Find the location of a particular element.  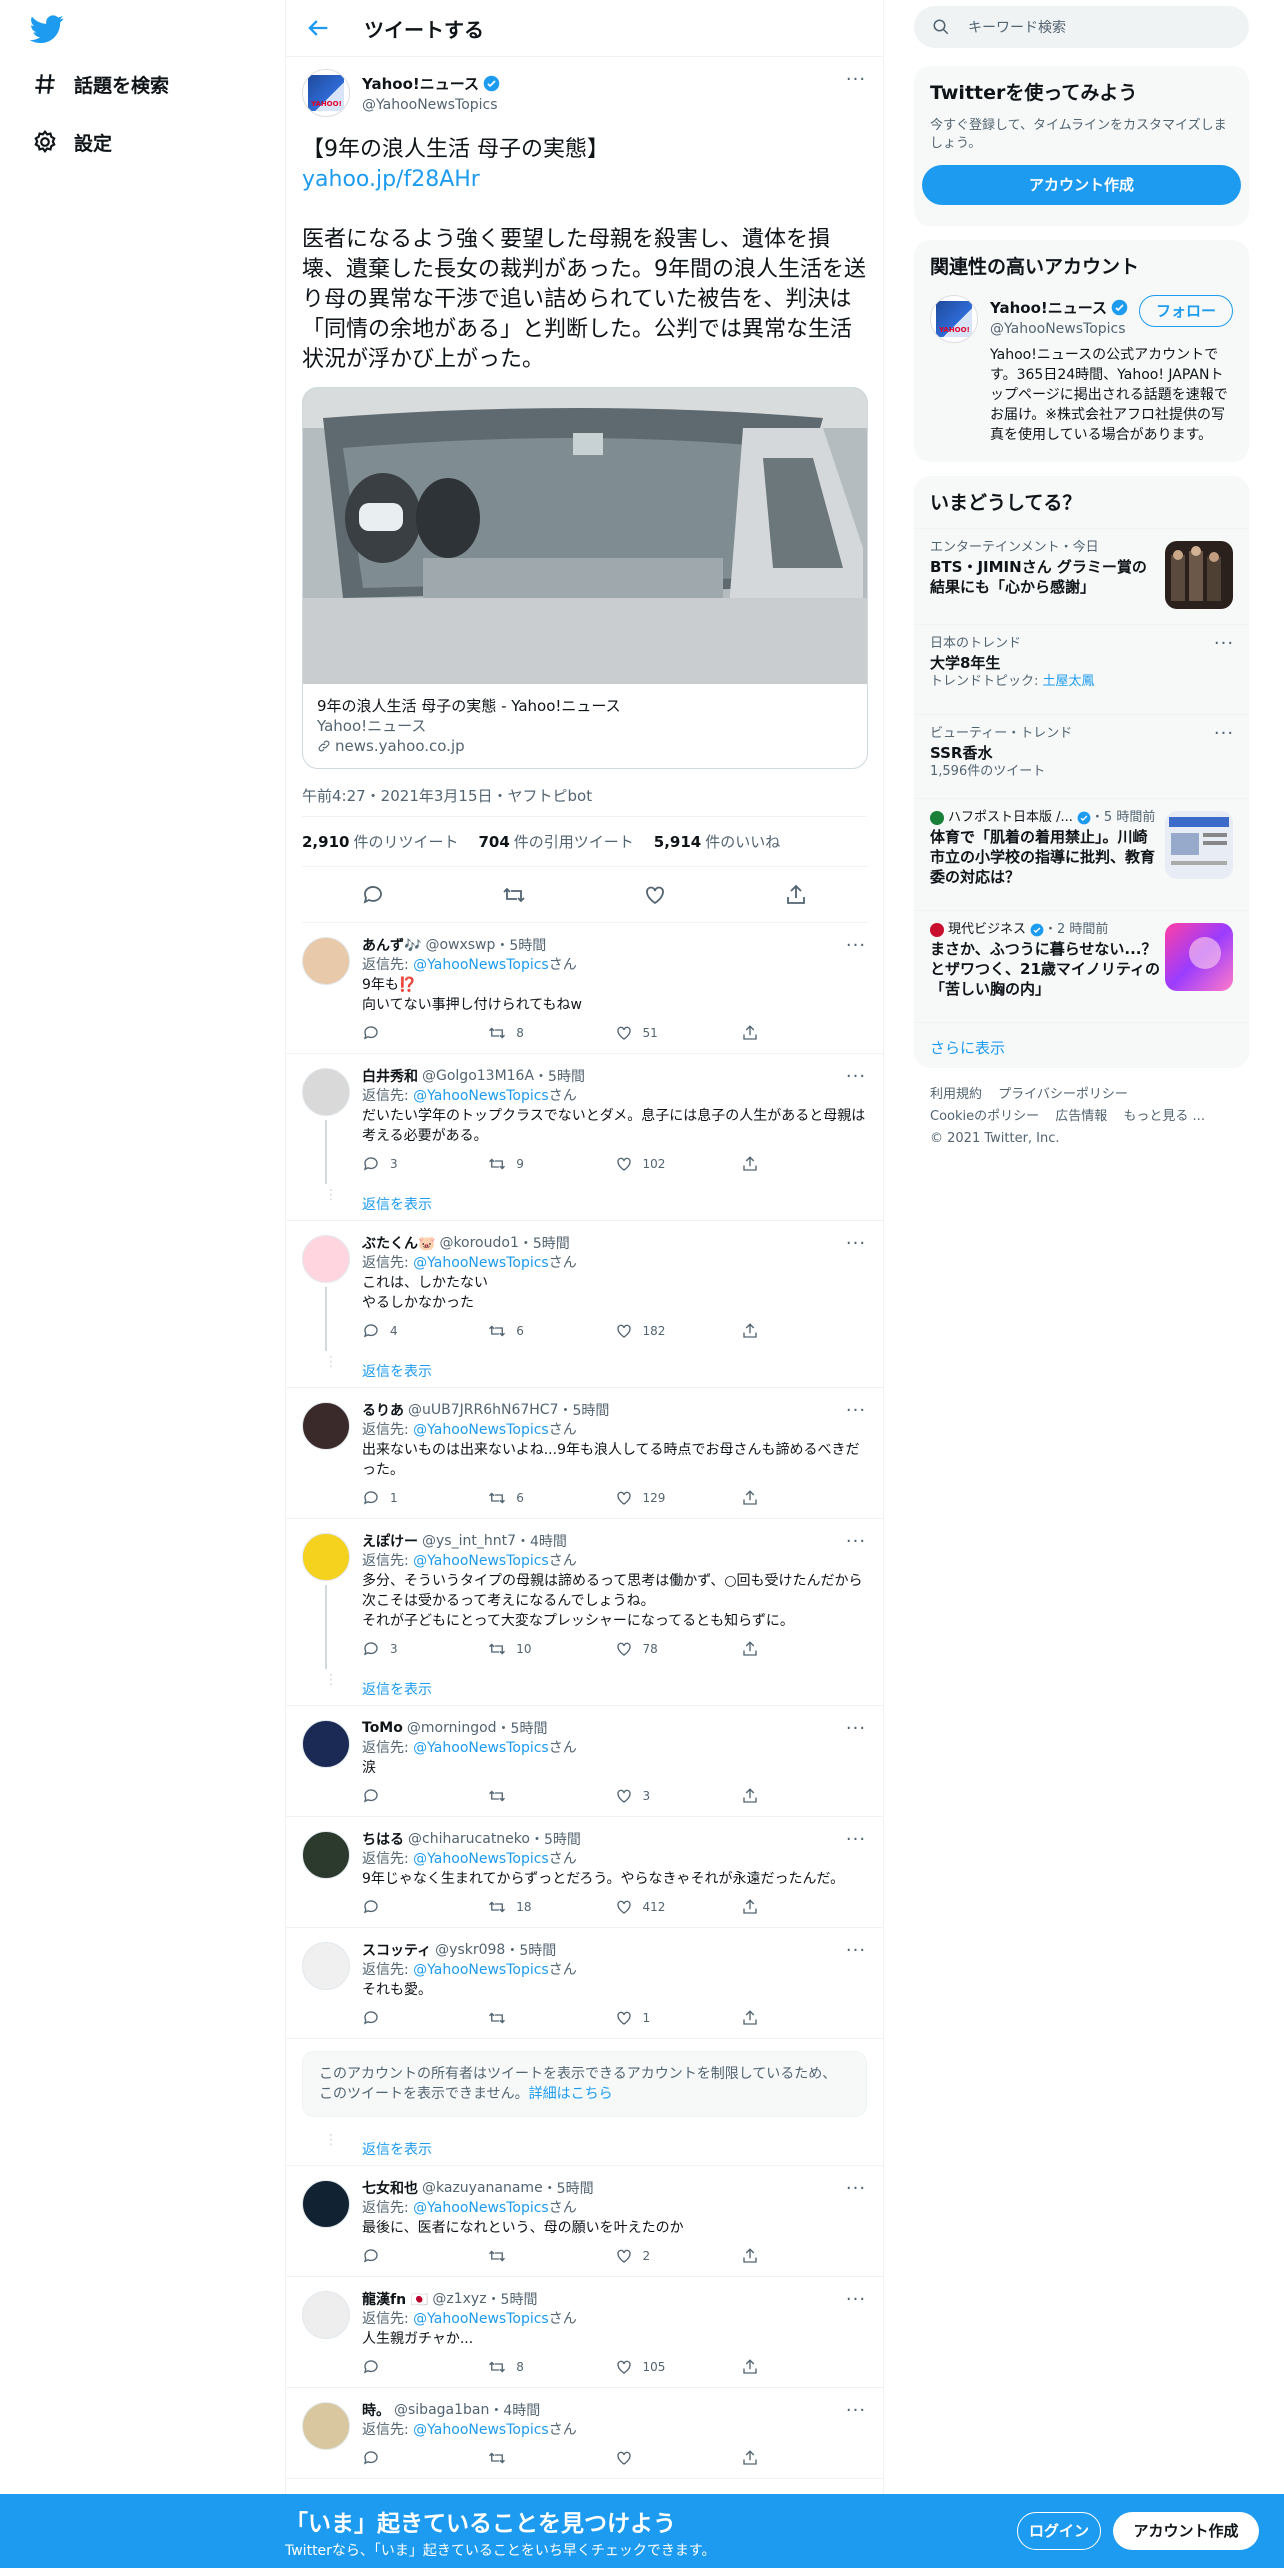

like-button: 412 is located at coordinates (678, 1907).